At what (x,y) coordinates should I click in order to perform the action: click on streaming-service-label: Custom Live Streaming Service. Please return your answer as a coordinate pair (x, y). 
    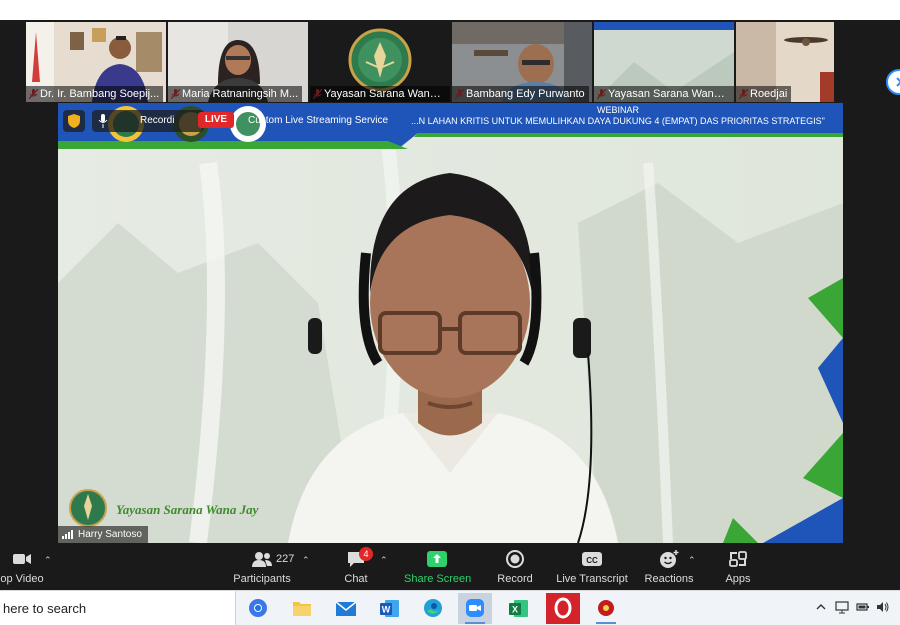
    Looking at the image, I should click on (318, 120).